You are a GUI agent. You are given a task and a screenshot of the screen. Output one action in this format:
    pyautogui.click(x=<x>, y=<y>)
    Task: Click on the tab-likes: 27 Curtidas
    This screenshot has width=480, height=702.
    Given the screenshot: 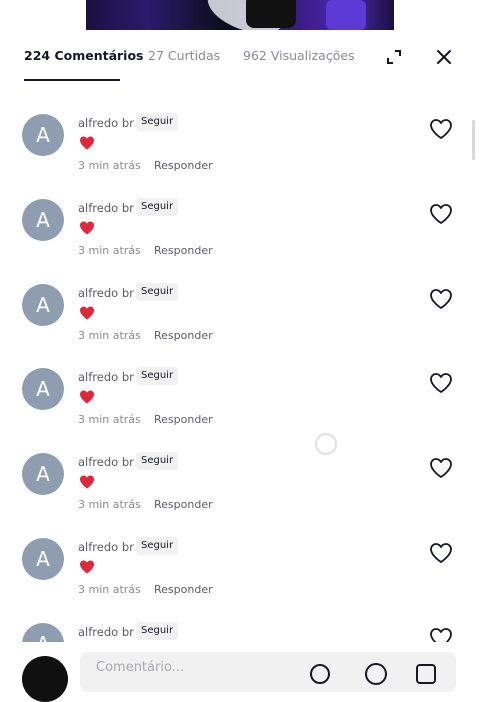 What is the action you would take?
    pyautogui.click(x=184, y=55)
    